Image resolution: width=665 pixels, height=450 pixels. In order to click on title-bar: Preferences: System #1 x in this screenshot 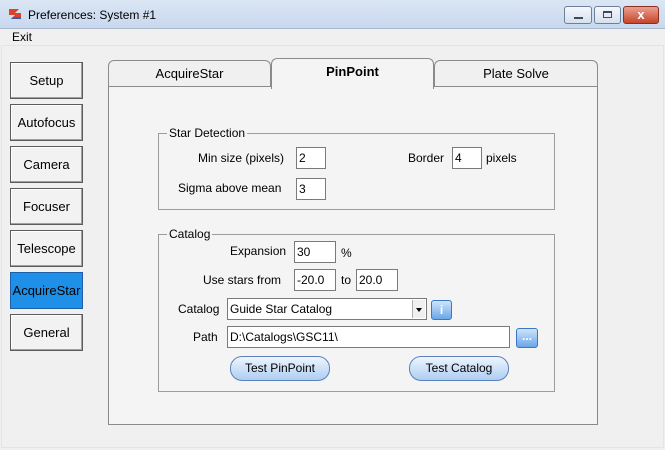, I will do `click(332, 14)`.